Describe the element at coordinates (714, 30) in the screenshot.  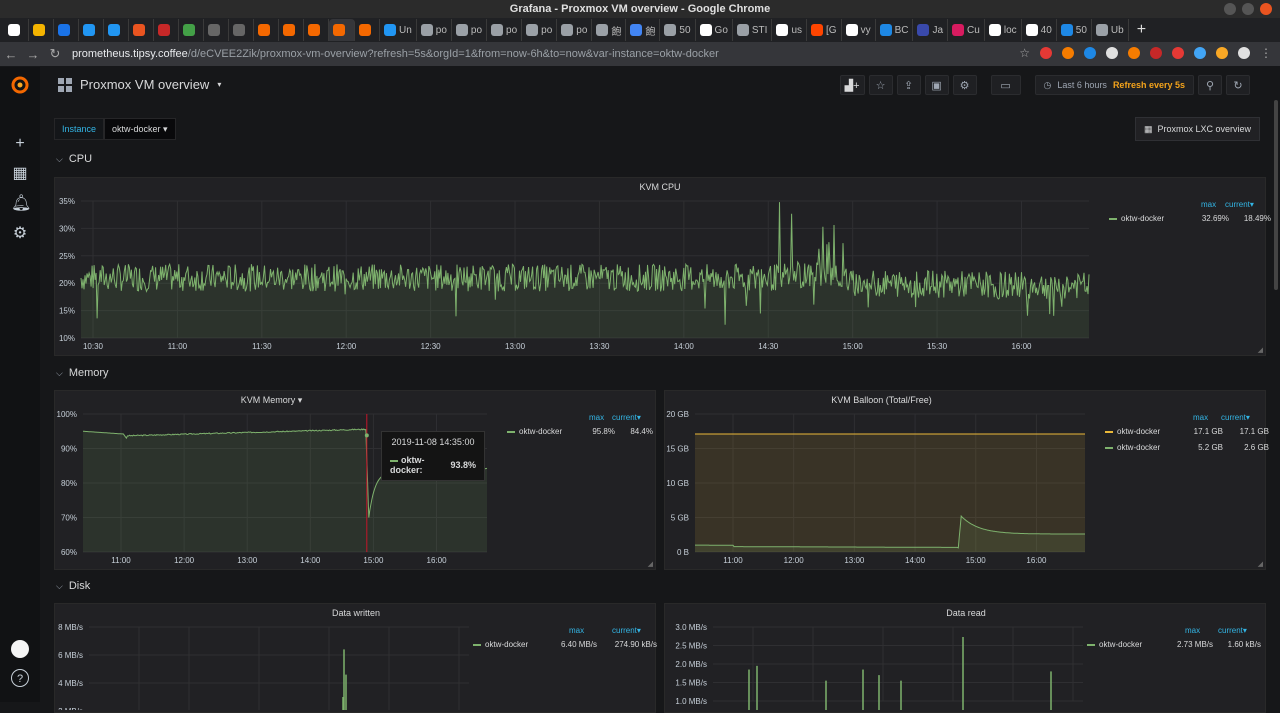
I see `browser-tab: Go` at that location.